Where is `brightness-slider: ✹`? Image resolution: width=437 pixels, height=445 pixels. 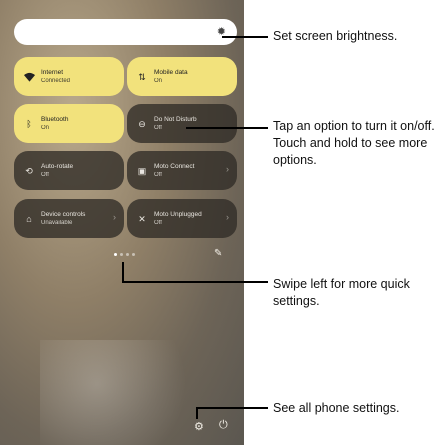
brightness-slider: ✹ is located at coordinates (125, 32).